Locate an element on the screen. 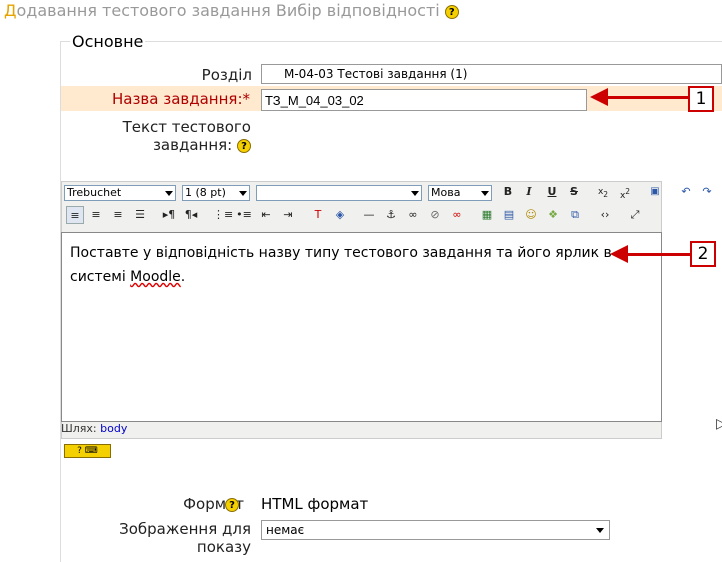 Image resolution: width=722 pixels, height=562 pixels. section-legend: Основне is located at coordinates (108, 41).